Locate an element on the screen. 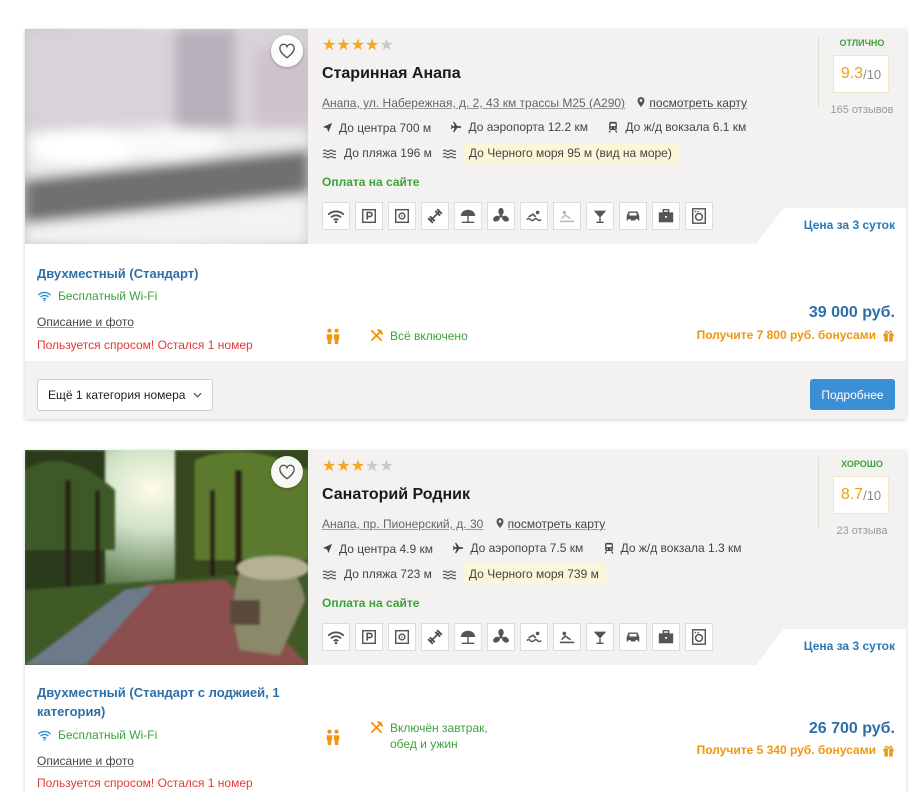 This screenshot has height=792, width=915. payment-note: Оплата на сайте is located at coordinates (371, 603).